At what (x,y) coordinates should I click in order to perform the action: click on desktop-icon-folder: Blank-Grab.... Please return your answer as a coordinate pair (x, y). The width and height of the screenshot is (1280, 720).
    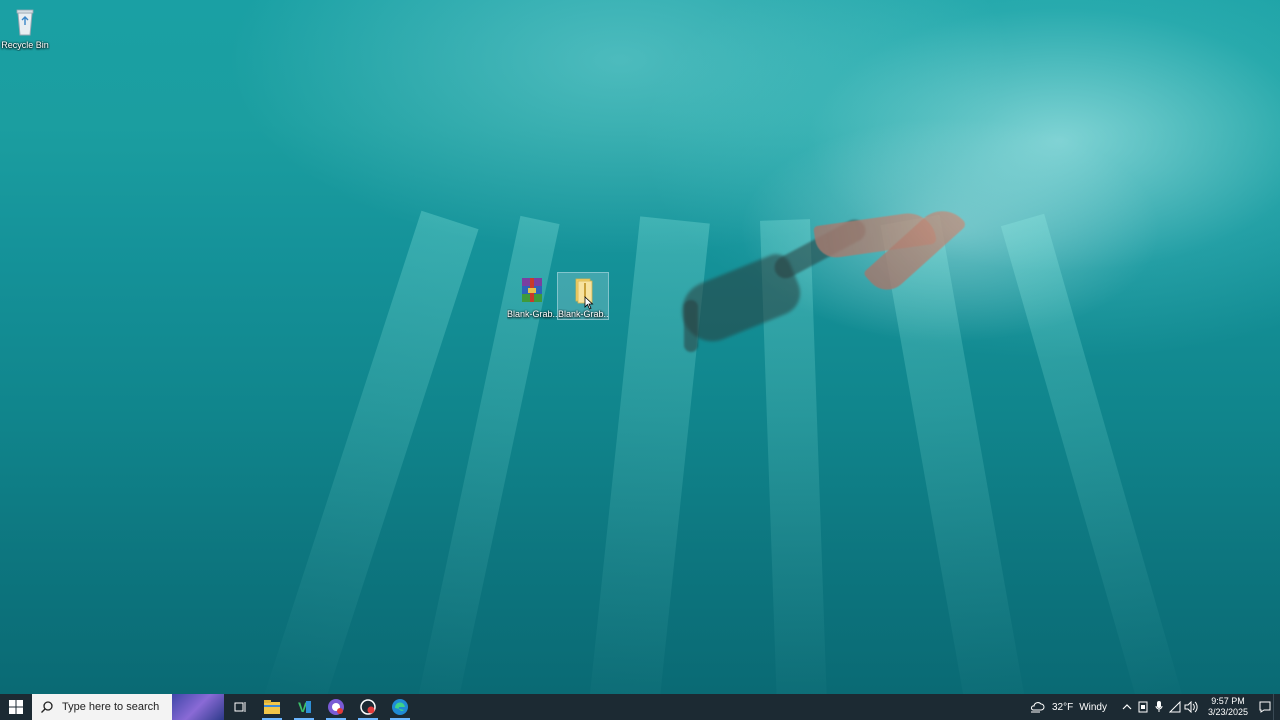
    Looking at the image, I should click on (583, 296).